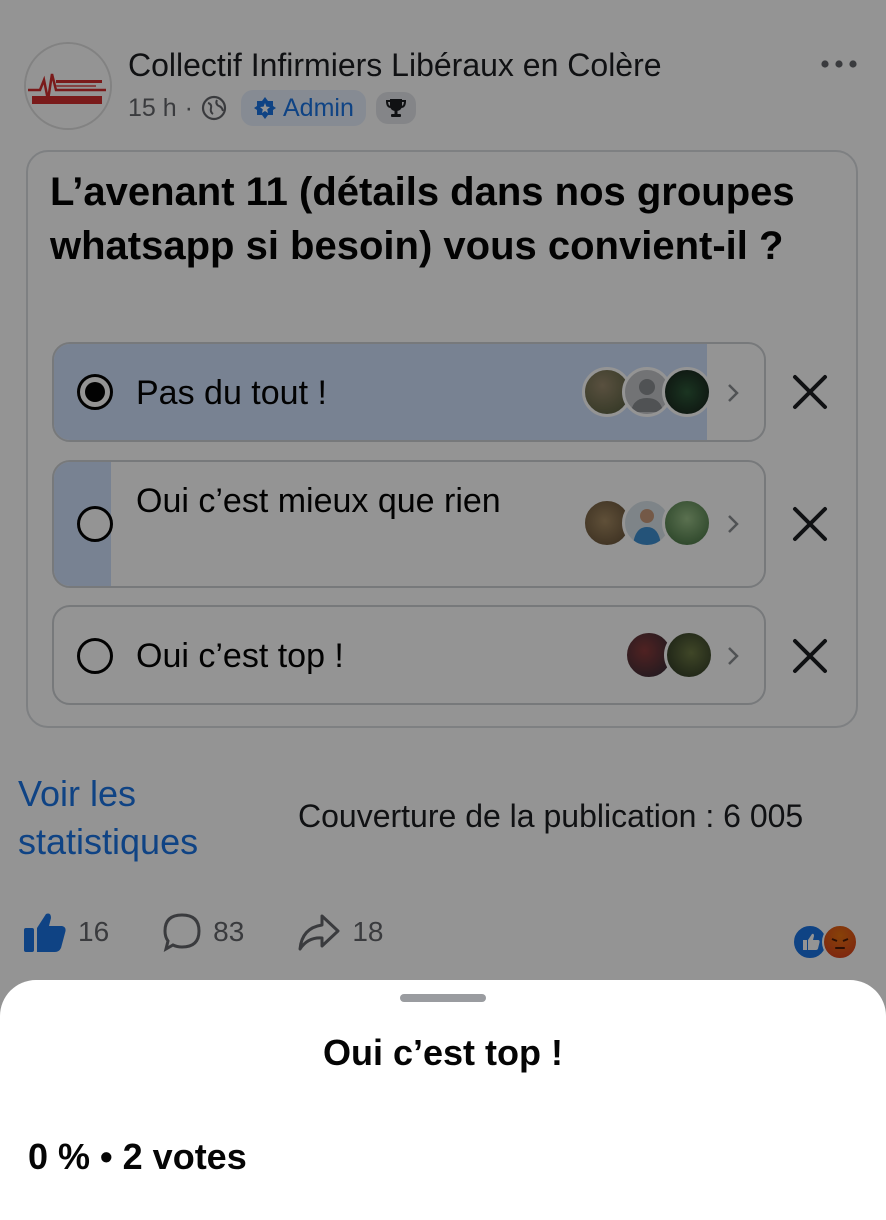 The height and width of the screenshot is (1220, 886). What do you see at coordinates (443, 998) in the screenshot?
I see `sheet-grabber` at bounding box center [443, 998].